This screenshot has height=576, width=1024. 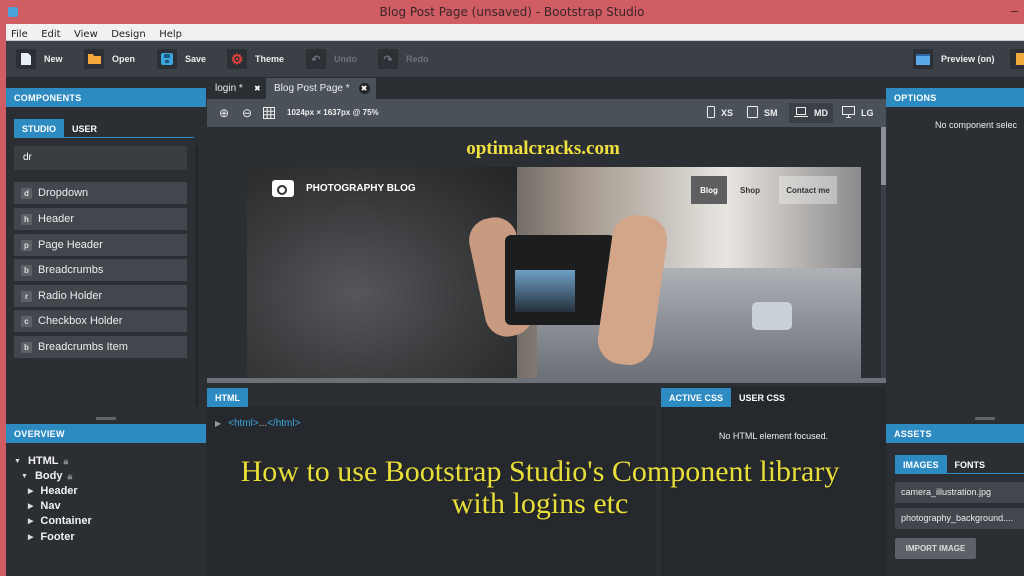 I want to click on html-node: ▶ <html>...</html>, so click(x=257, y=423).